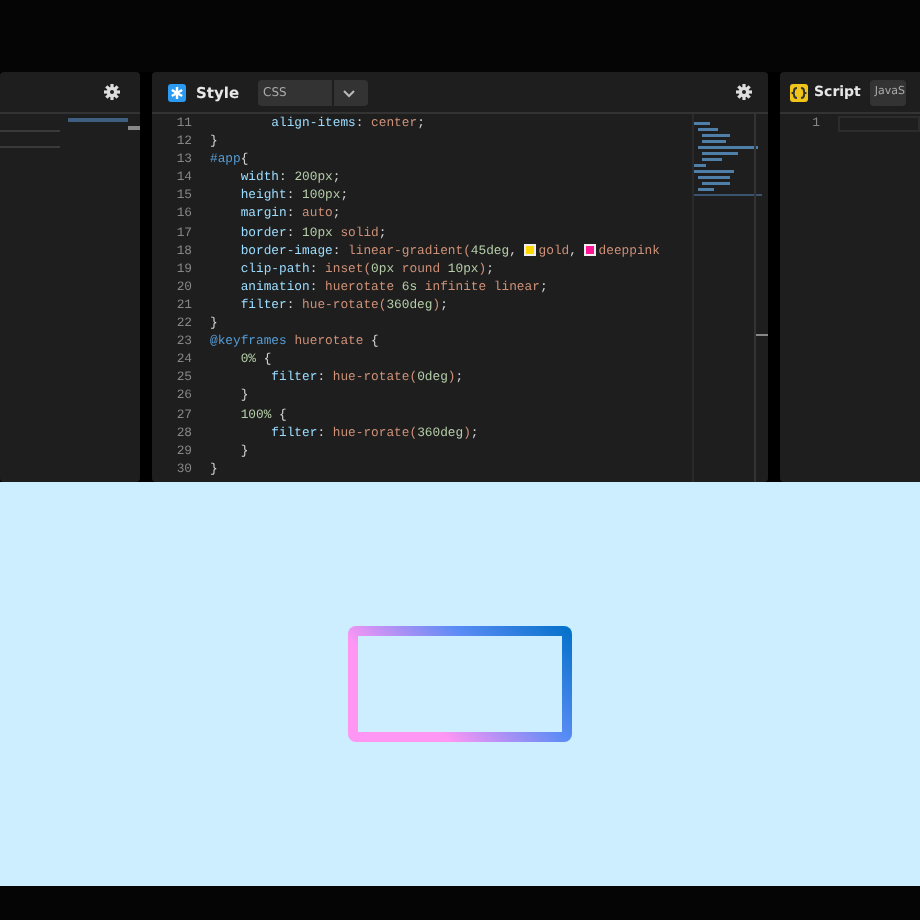 The image size is (920, 920). I want to click on asterisk-icon, so click(177, 92).